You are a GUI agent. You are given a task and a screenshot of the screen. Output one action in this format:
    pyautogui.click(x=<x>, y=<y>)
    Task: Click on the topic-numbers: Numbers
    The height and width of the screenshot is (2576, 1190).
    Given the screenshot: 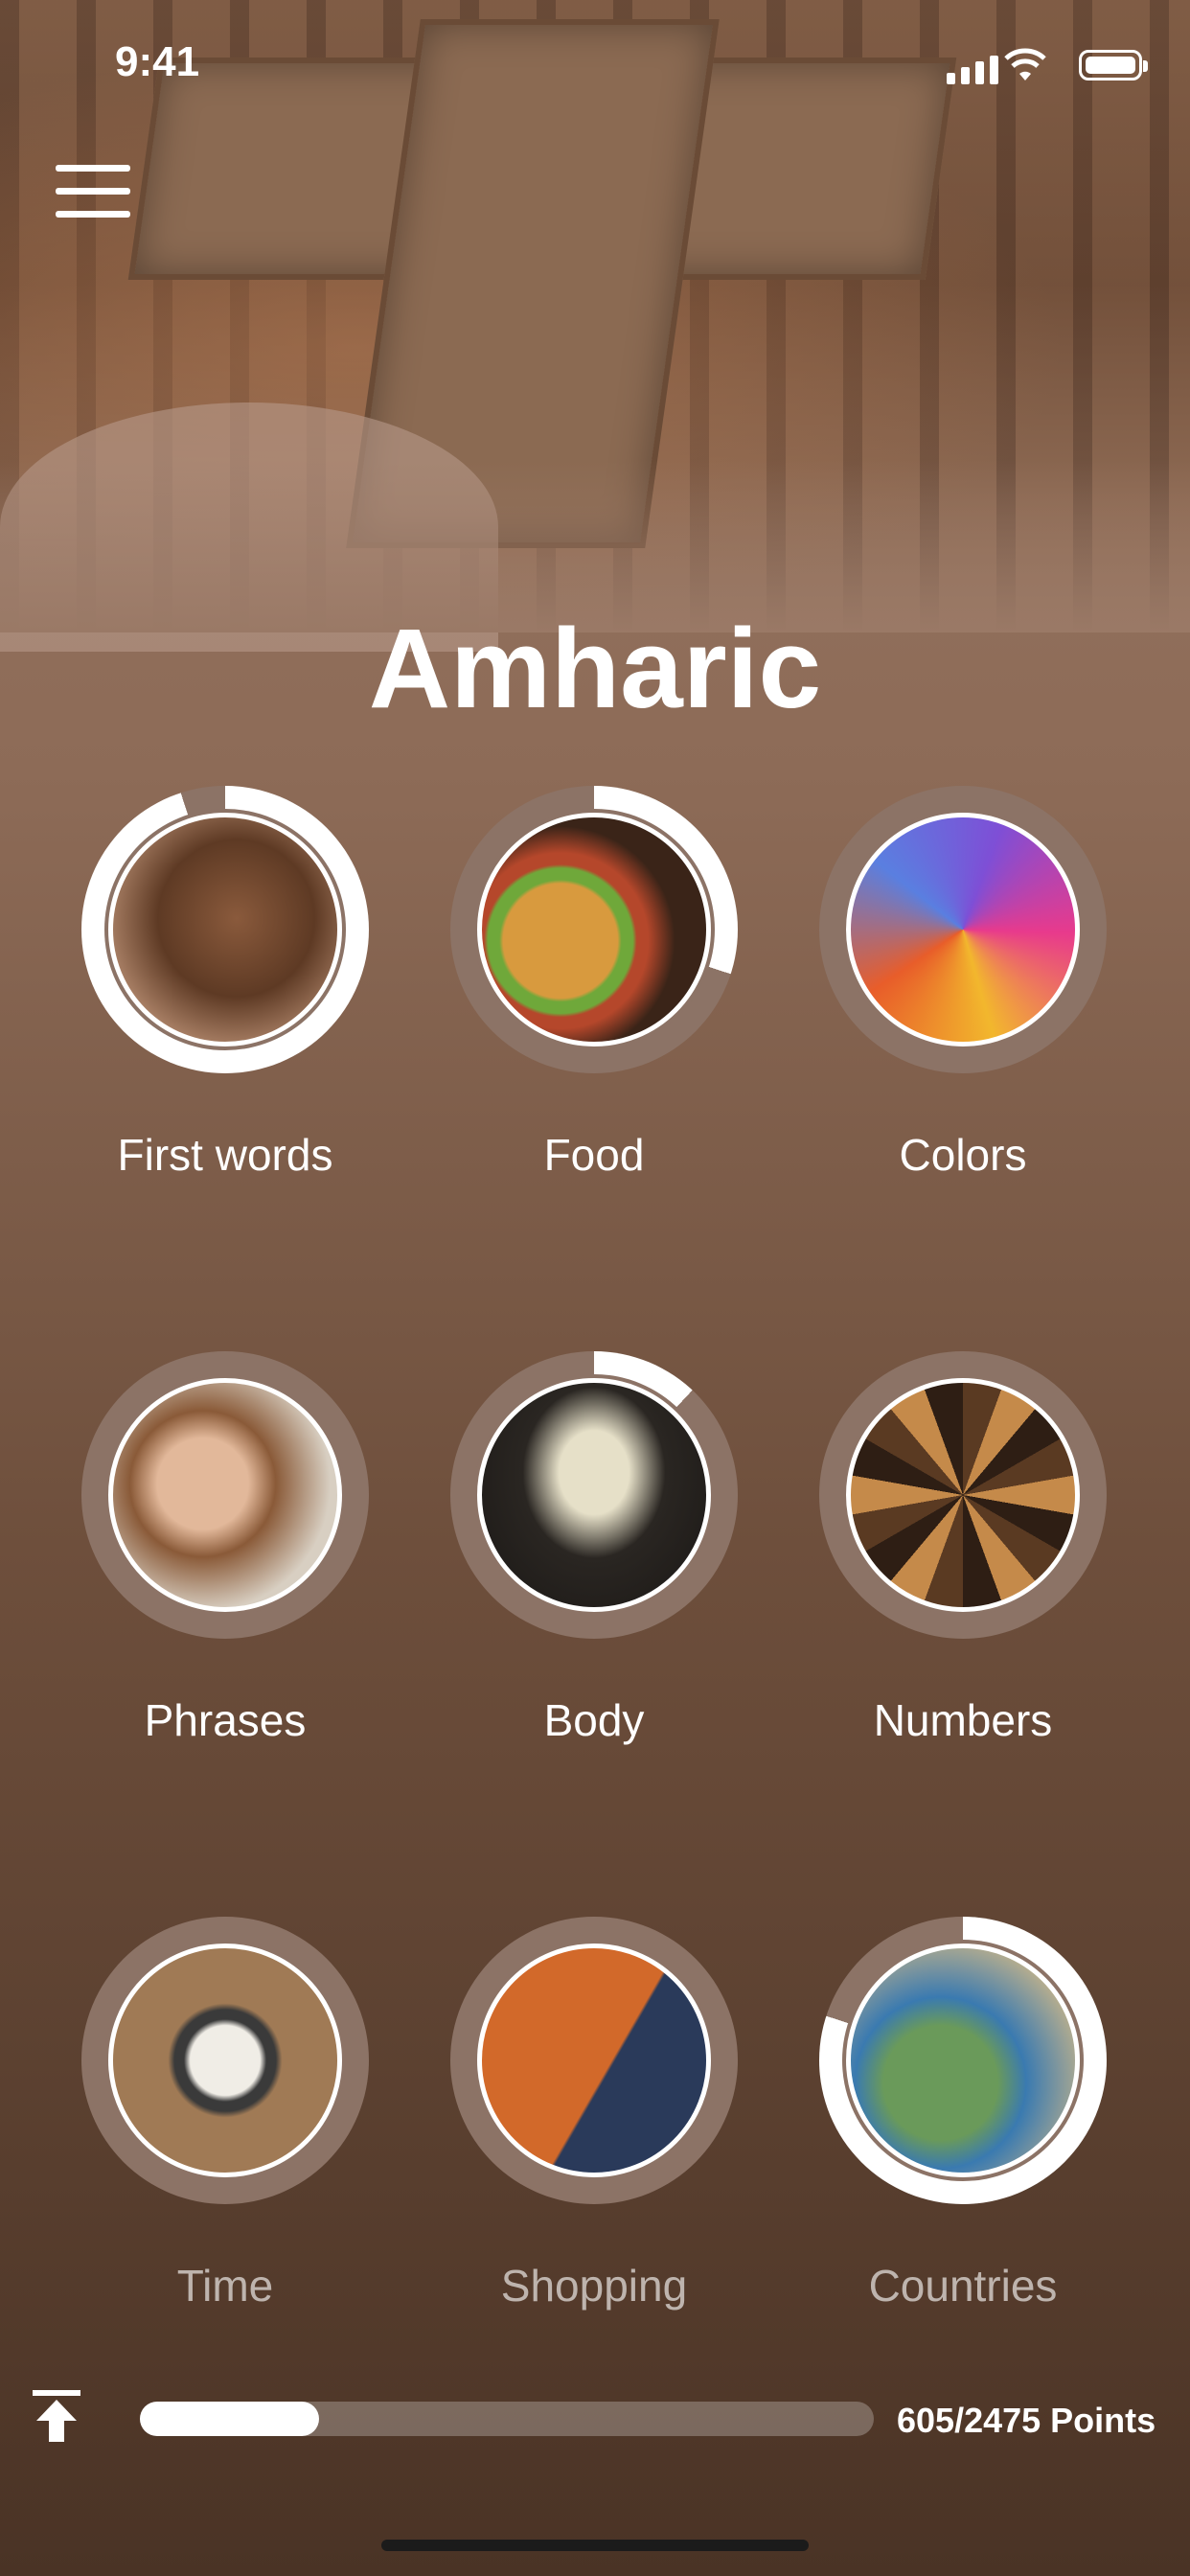 What is the action you would take?
    pyautogui.click(x=963, y=1548)
    